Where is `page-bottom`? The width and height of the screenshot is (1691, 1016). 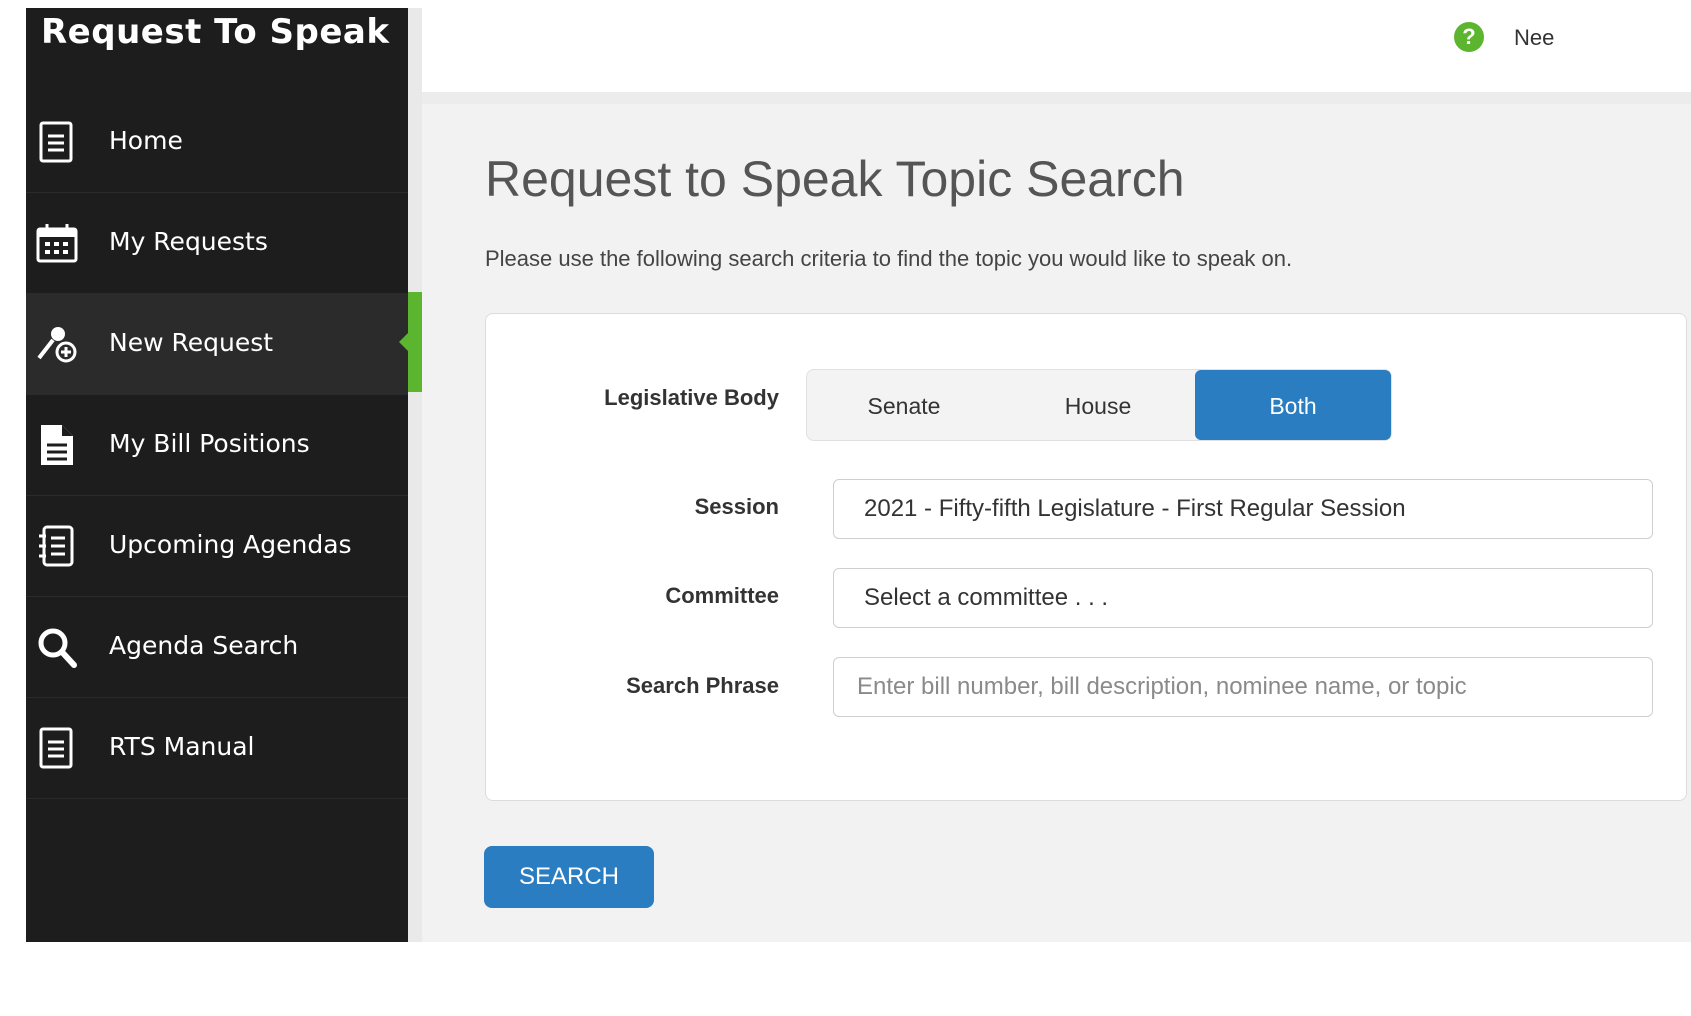
page-bottom is located at coordinates (845, 979).